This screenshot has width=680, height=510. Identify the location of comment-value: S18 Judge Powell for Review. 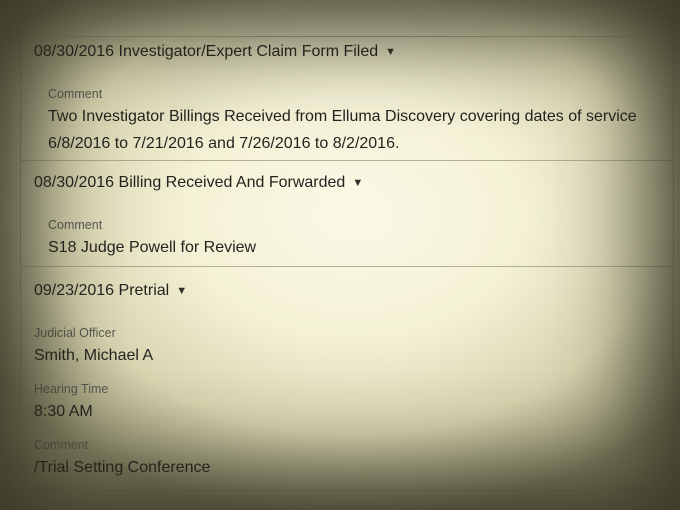
(152, 247).